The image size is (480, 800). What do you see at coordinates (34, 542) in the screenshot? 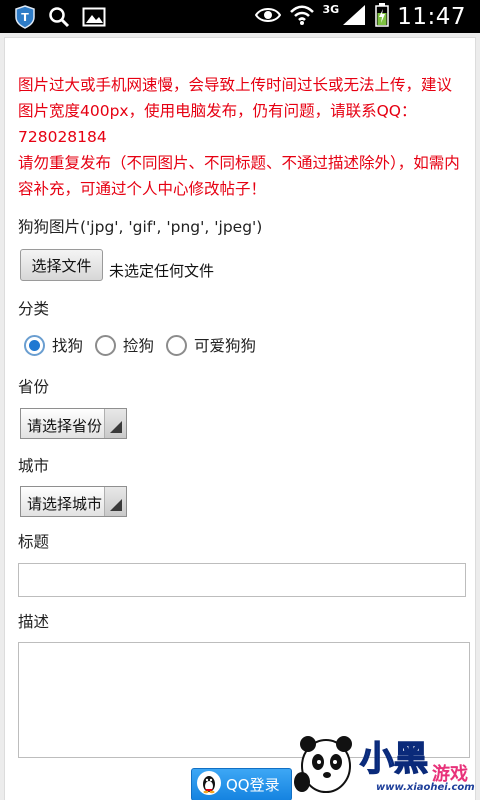
I see `title-label: 标题` at bounding box center [34, 542].